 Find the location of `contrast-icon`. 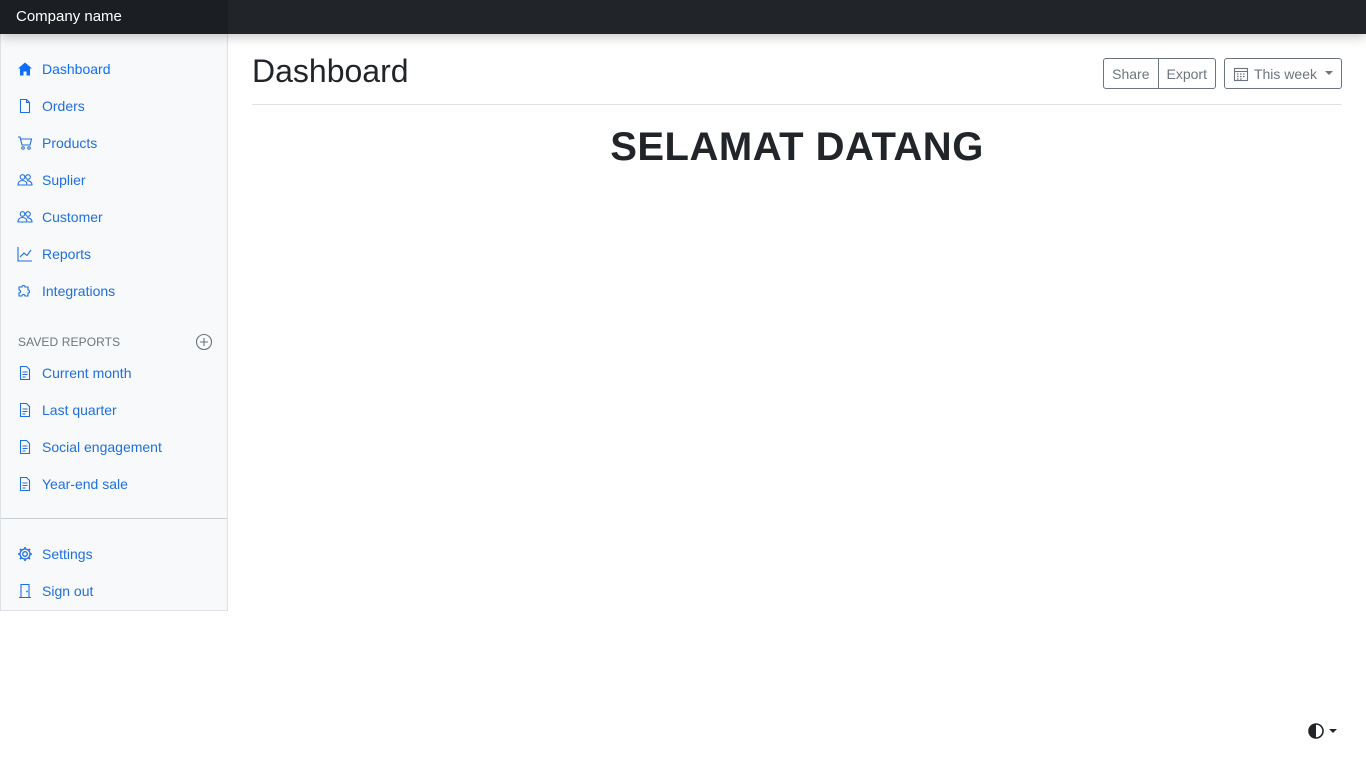

contrast-icon is located at coordinates (1316, 731).